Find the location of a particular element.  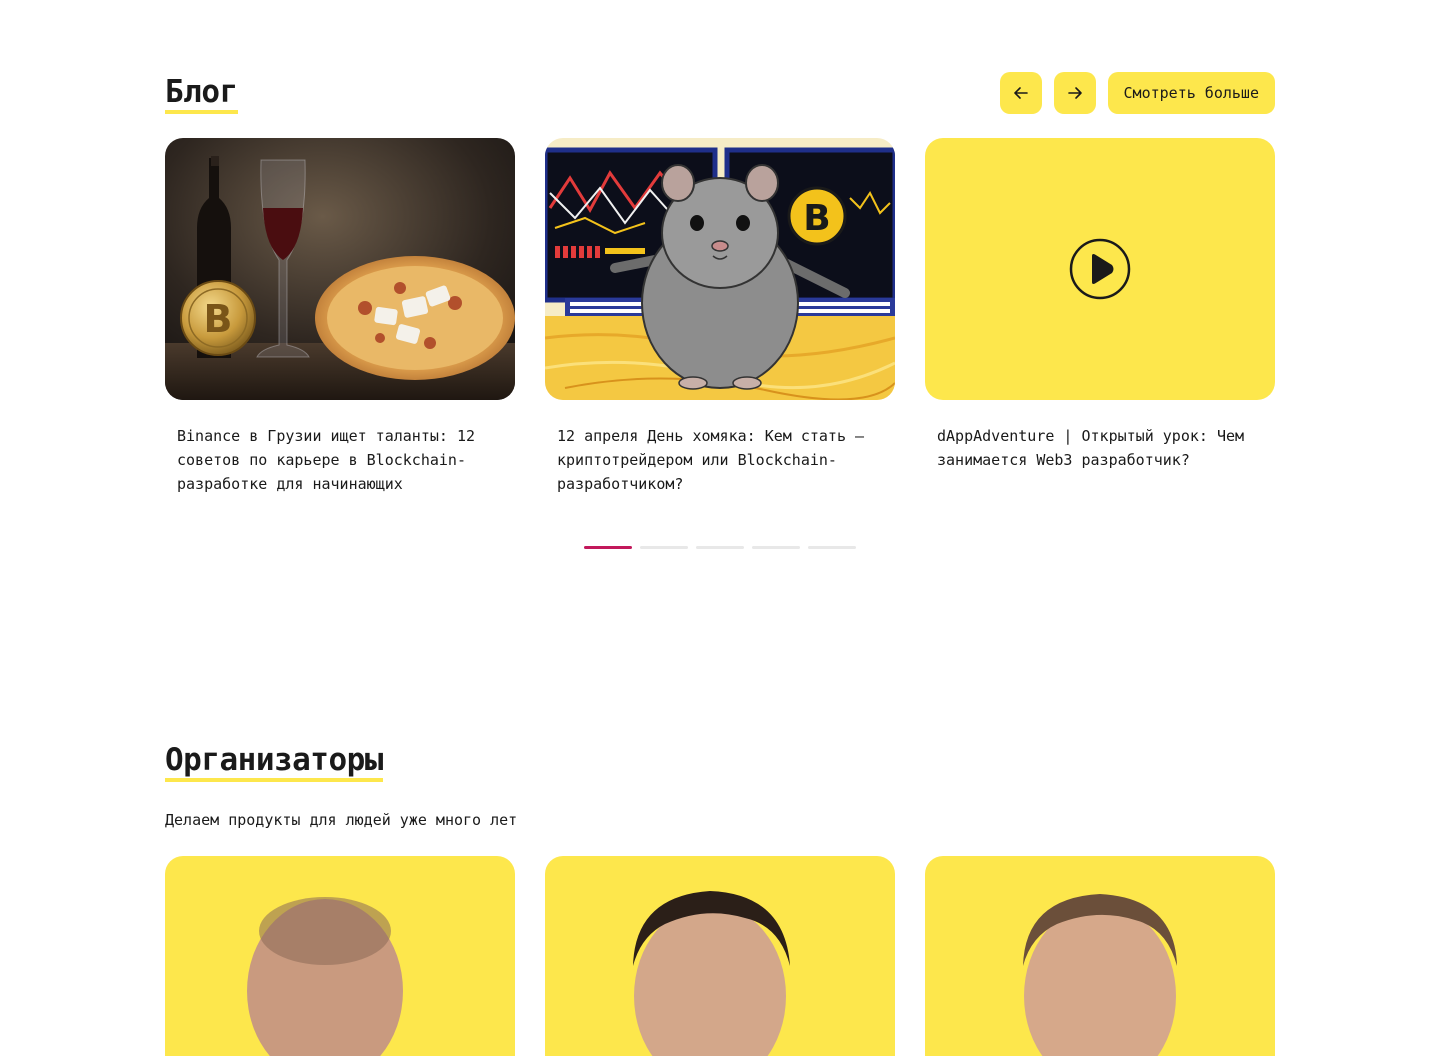

hamster-trader-illustration: B is located at coordinates (720, 269).